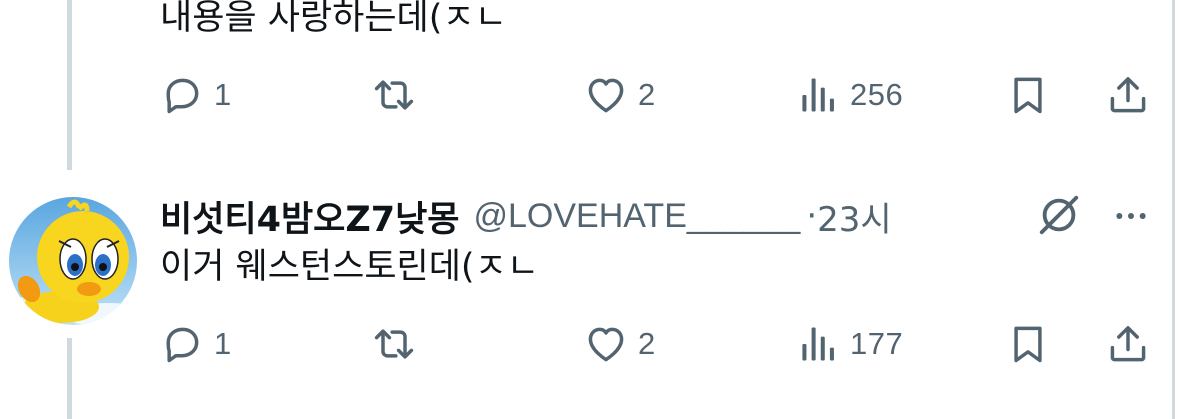  Describe the element at coordinates (637, 216) in the screenshot. I see `user-handle: @LOVEHATE______` at that location.